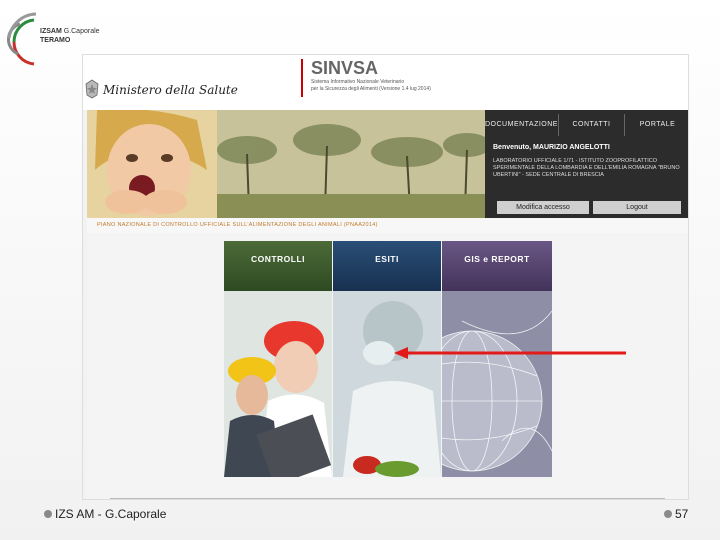  I want to click on footer-credit: IZS AM - G.Caporale, so click(105, 514).